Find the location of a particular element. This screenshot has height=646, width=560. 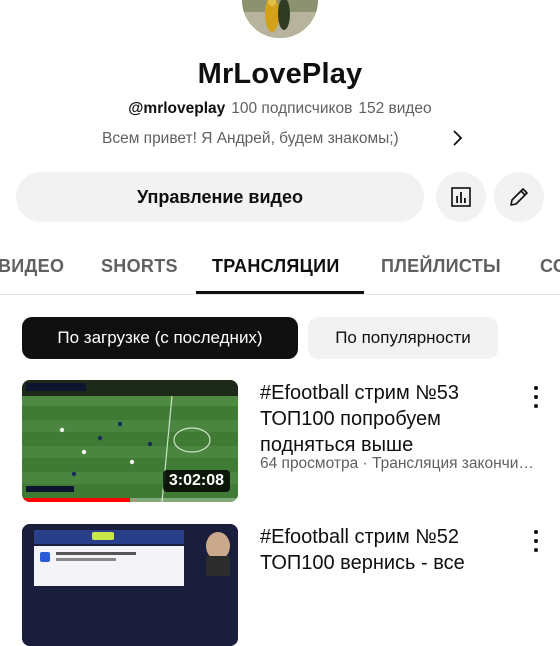

analytics-button is located at coordinates (461, 197).